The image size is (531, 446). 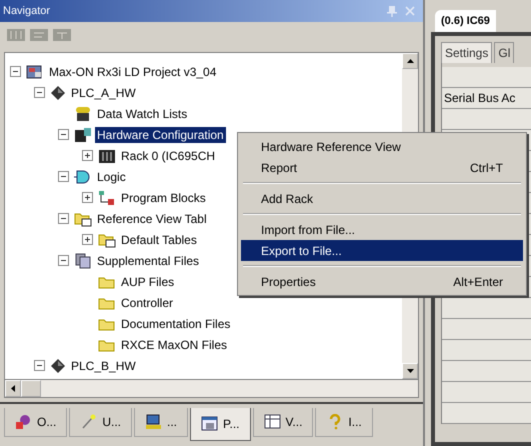 What do you see at coordinates (289, 281) in the screenshot?
I see `menu-item-label: Properties` at bounding box center [289, 281].